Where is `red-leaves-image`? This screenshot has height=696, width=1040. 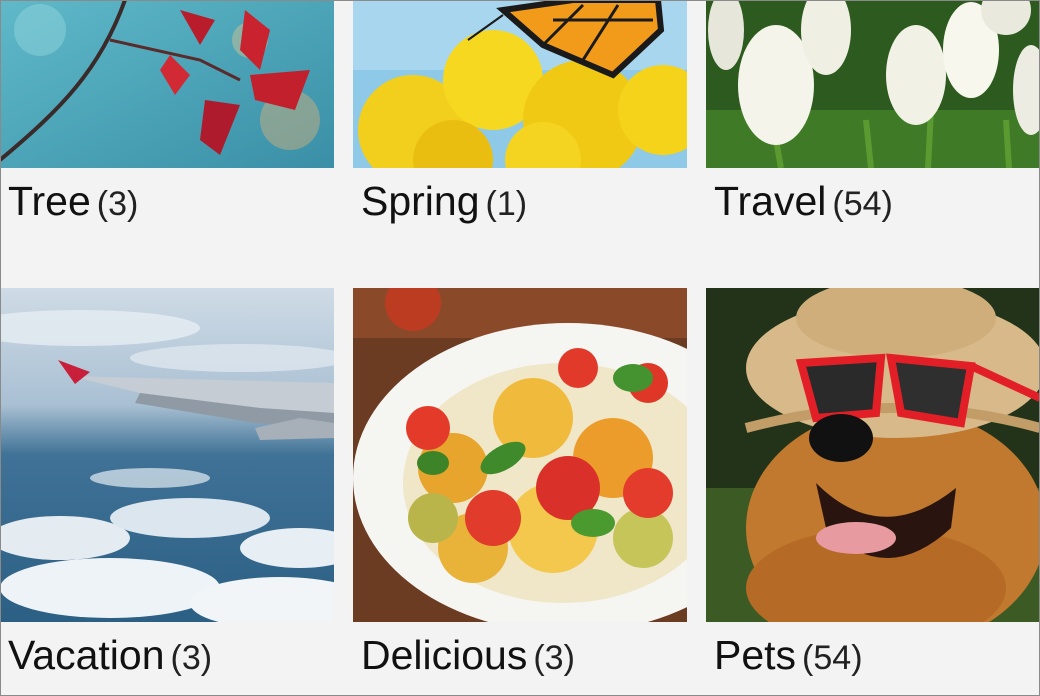
red-leaves-image is located at coordinates (167, 84).